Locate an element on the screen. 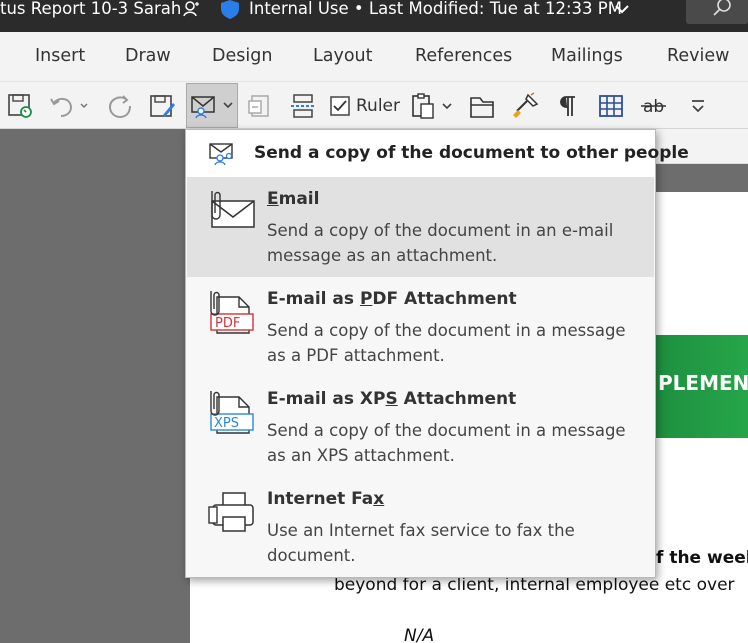 Image resolution: width=748 pixels, height=643 pixels. menu-item-title: E-mail as XPS Attachment is located at coordinates (391, 399).